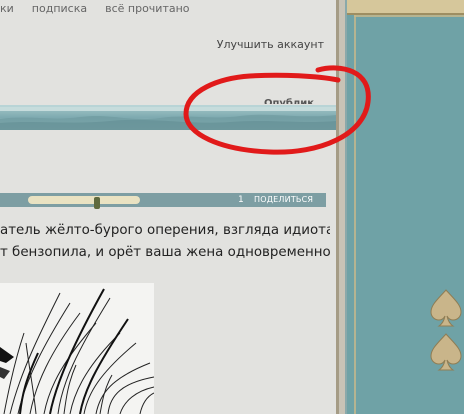 Image resolution: width=464 pixels, height=414 pixels. Describe the element at coordinates (59, 11) in the screenshot. I see `nav-item-subscription: подписка` at that location.